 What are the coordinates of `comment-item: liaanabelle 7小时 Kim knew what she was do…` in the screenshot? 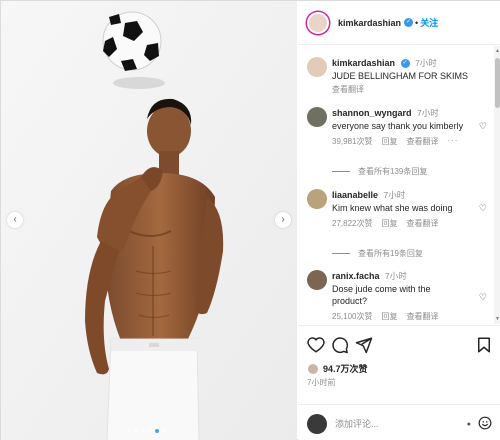 It's located at (397, 219).